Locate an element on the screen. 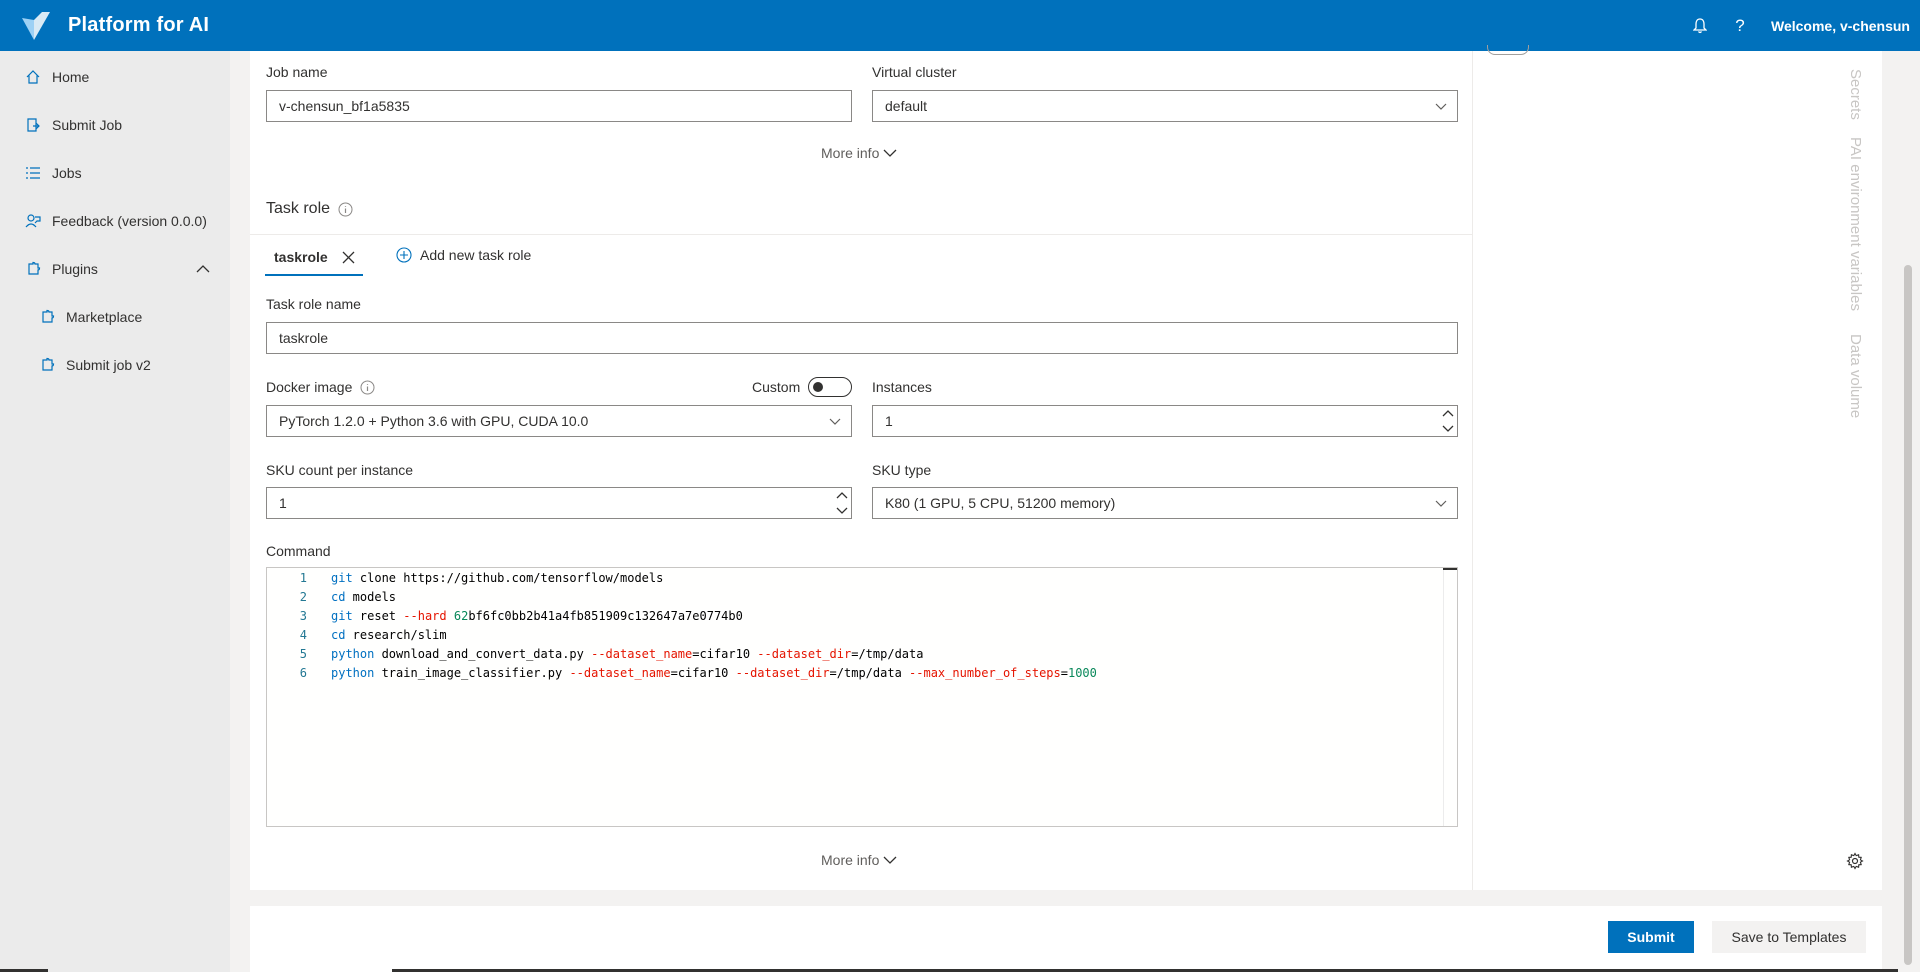 The image size is (1920, 972). scrollbar-thumb is located at coordinates (1908, 615).